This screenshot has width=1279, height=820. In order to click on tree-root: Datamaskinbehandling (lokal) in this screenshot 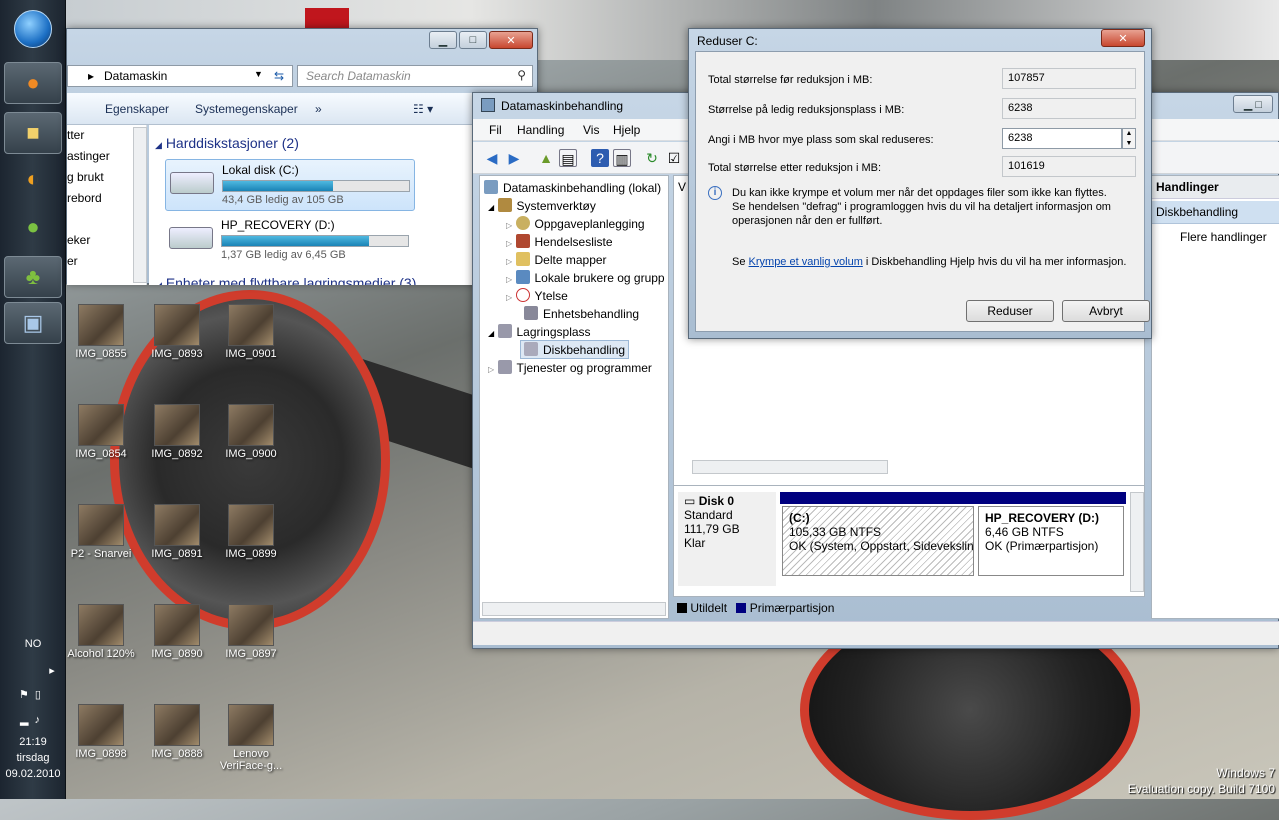, I will do `click(572, 187)`.